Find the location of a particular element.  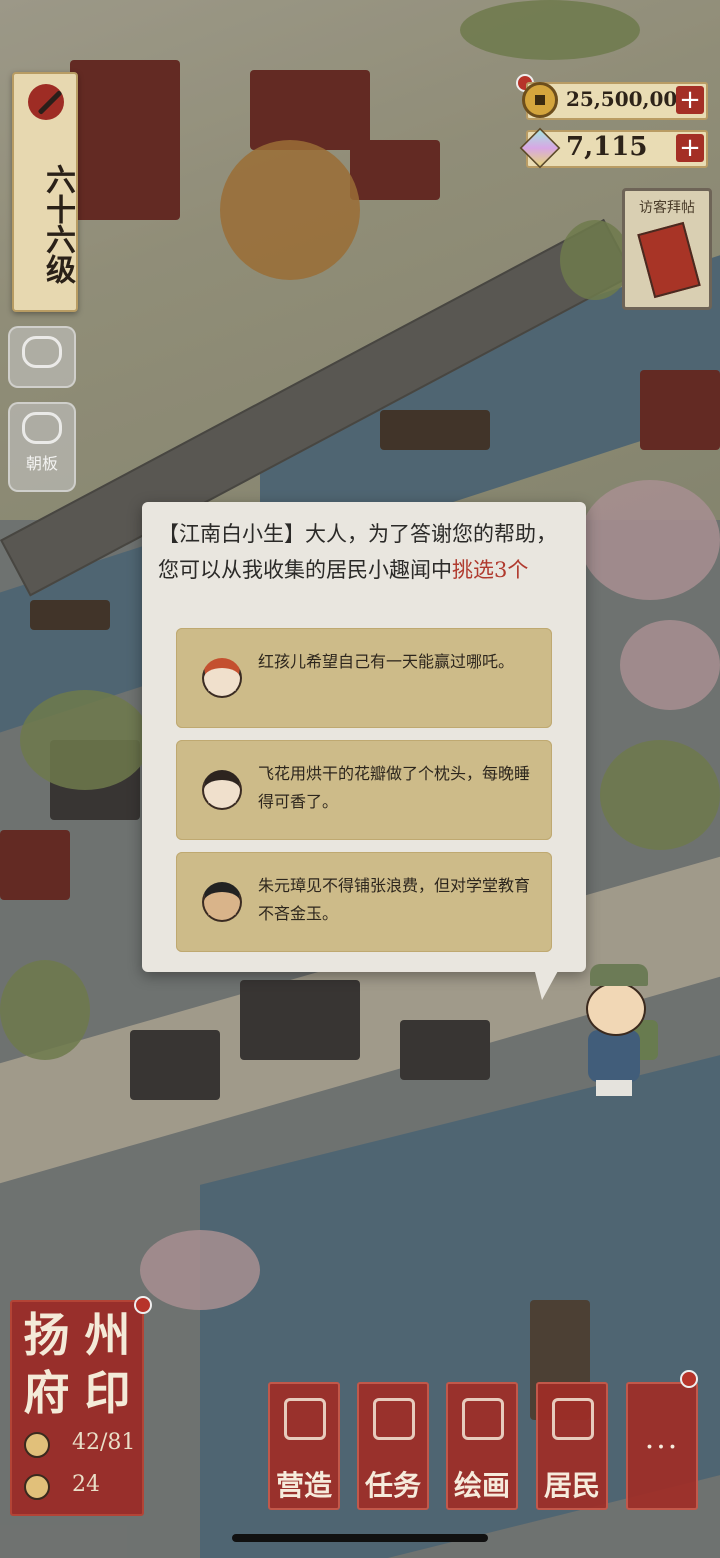

seal-char: 印 is located at coordinates (107, 1393).